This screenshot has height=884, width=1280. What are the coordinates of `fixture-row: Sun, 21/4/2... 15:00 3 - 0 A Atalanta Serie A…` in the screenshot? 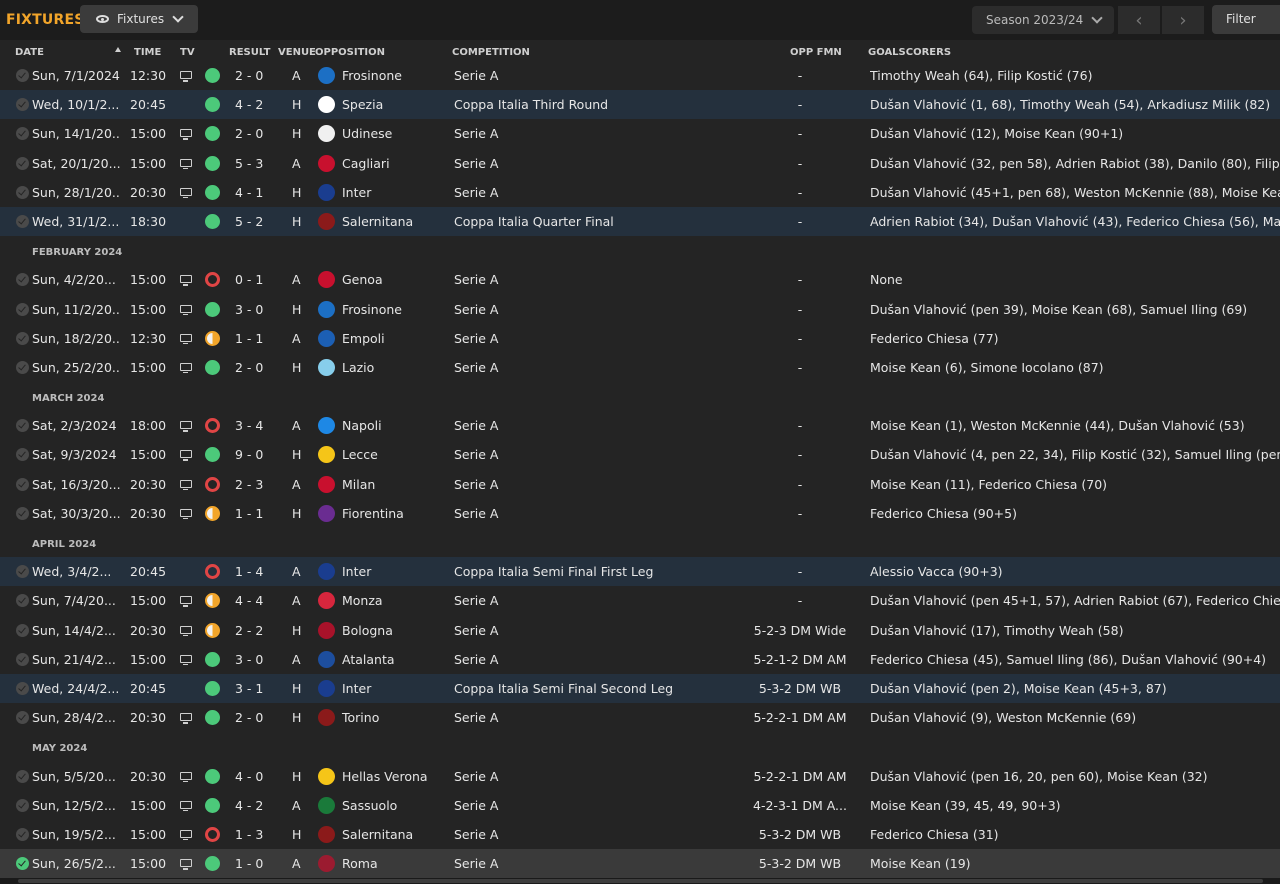 It's located at (640, 659).